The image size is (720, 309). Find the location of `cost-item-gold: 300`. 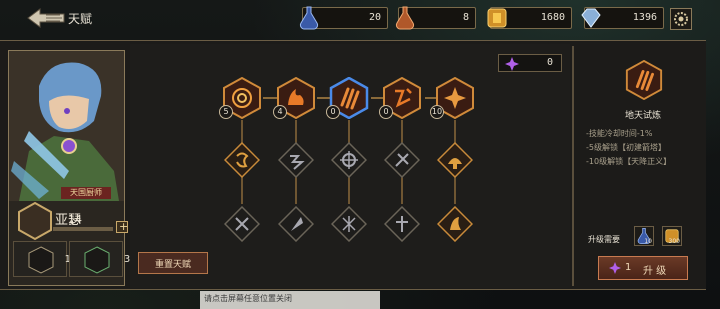

cost-item-gold: 300 is located at coordinates (672, 236).